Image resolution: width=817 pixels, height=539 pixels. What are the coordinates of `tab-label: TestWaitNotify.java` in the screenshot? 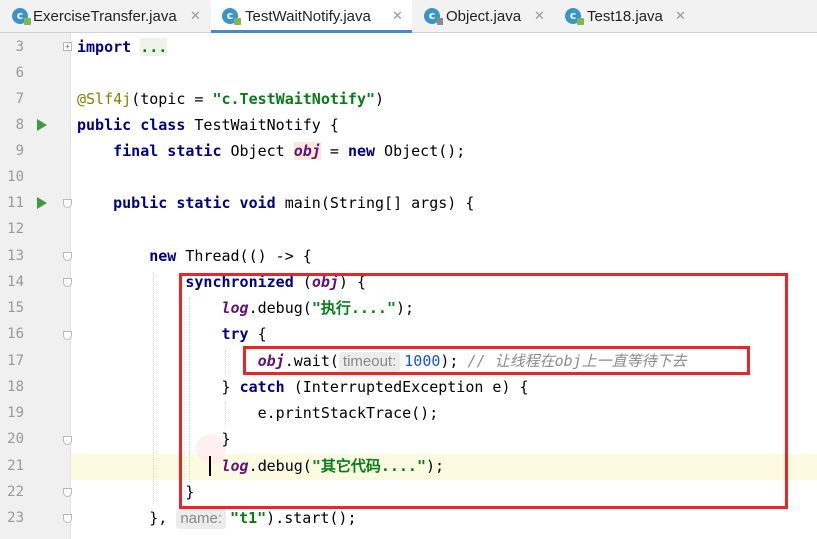 It's located at (308, 16).